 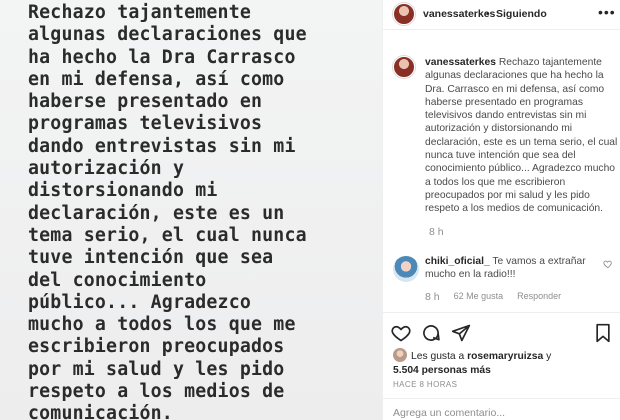 I want to click on likes-suffix: y, so click(x=547, y=356).